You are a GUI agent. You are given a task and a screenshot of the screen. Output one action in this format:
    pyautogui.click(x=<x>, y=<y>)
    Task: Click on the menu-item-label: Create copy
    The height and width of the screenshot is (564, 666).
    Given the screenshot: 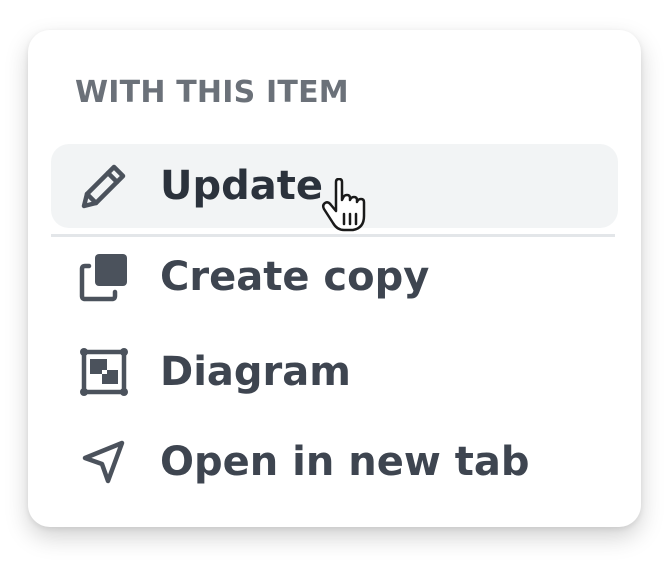 What is the action you would take?
    pyautogui.click(x=295, y=277)
    